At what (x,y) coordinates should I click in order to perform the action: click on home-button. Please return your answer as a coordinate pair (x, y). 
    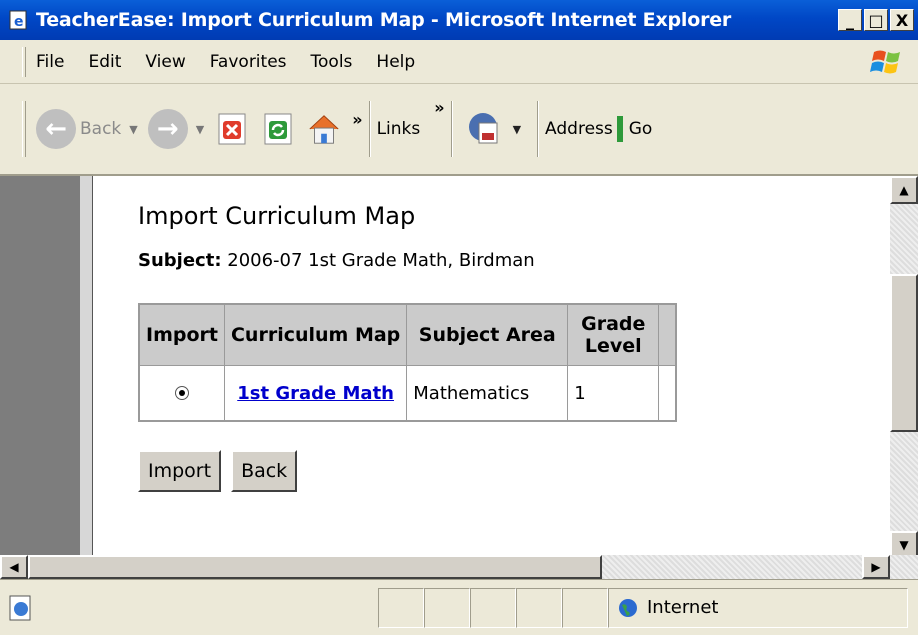
    Looking at the image, I should click on (324, 129).